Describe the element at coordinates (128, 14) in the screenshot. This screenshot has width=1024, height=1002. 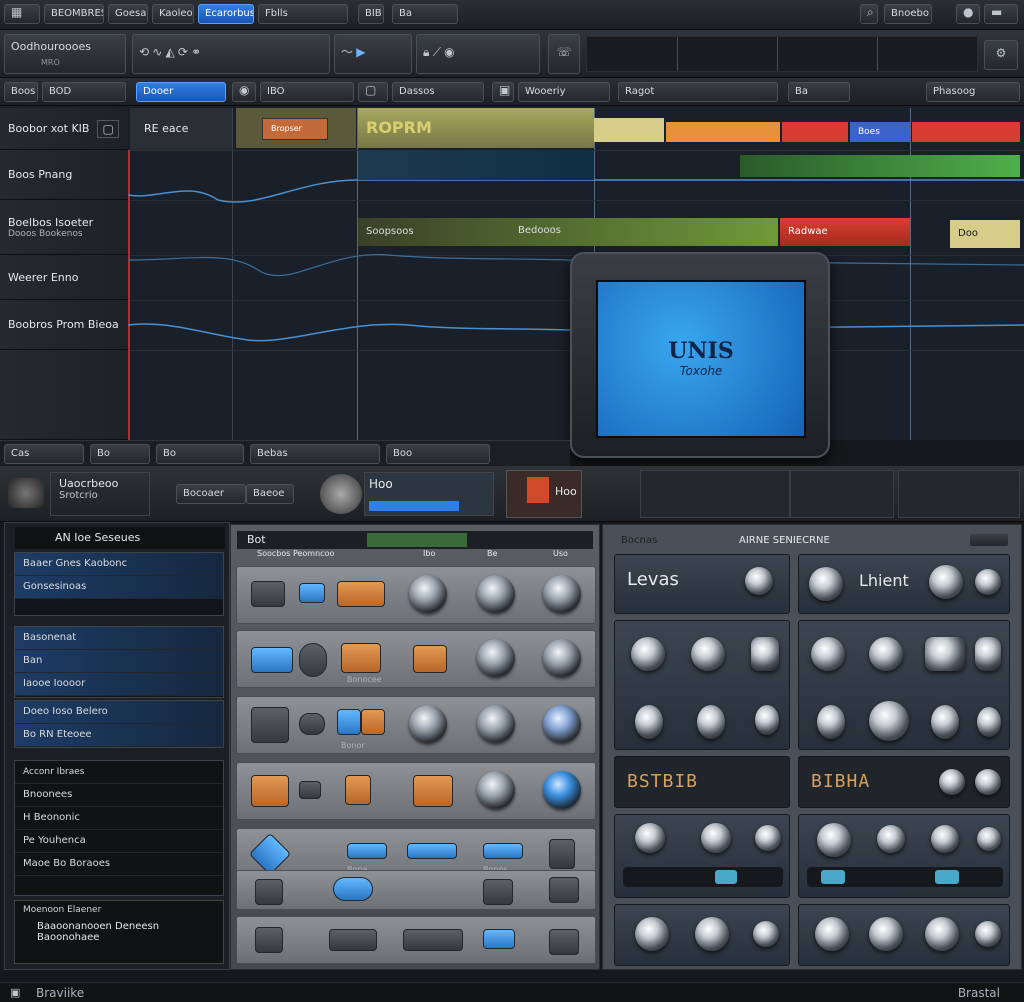
I see `toolbar-button-2: Goesac` at that location.